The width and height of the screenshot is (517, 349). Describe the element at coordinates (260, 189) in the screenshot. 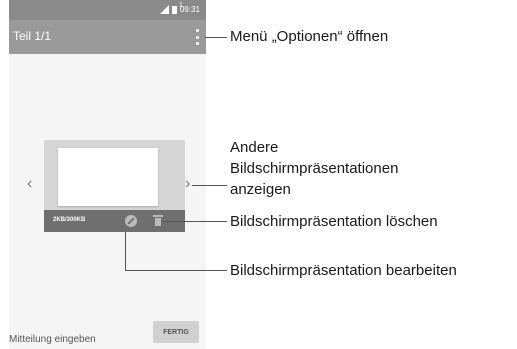

I see `callout-other-line3: anzeigen` at that location.